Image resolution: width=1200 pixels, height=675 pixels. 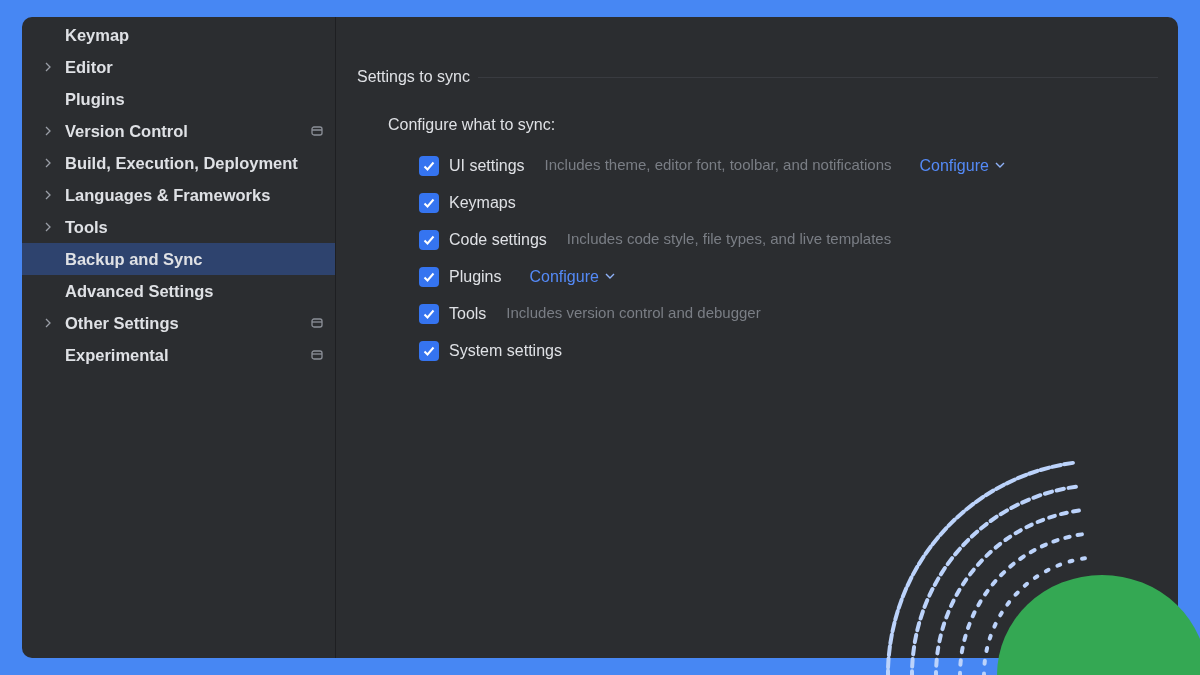 What do you see at coordinates (178, 67) in the screenshot?
I see `sidebar-item: Editor` at bounding box center [178, 67].